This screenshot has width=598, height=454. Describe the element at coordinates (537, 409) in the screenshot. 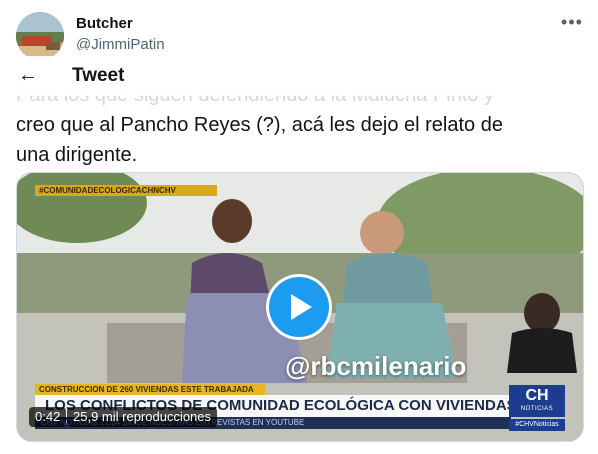

I see `chv-logo-sub: NOTICIAS` at that location.